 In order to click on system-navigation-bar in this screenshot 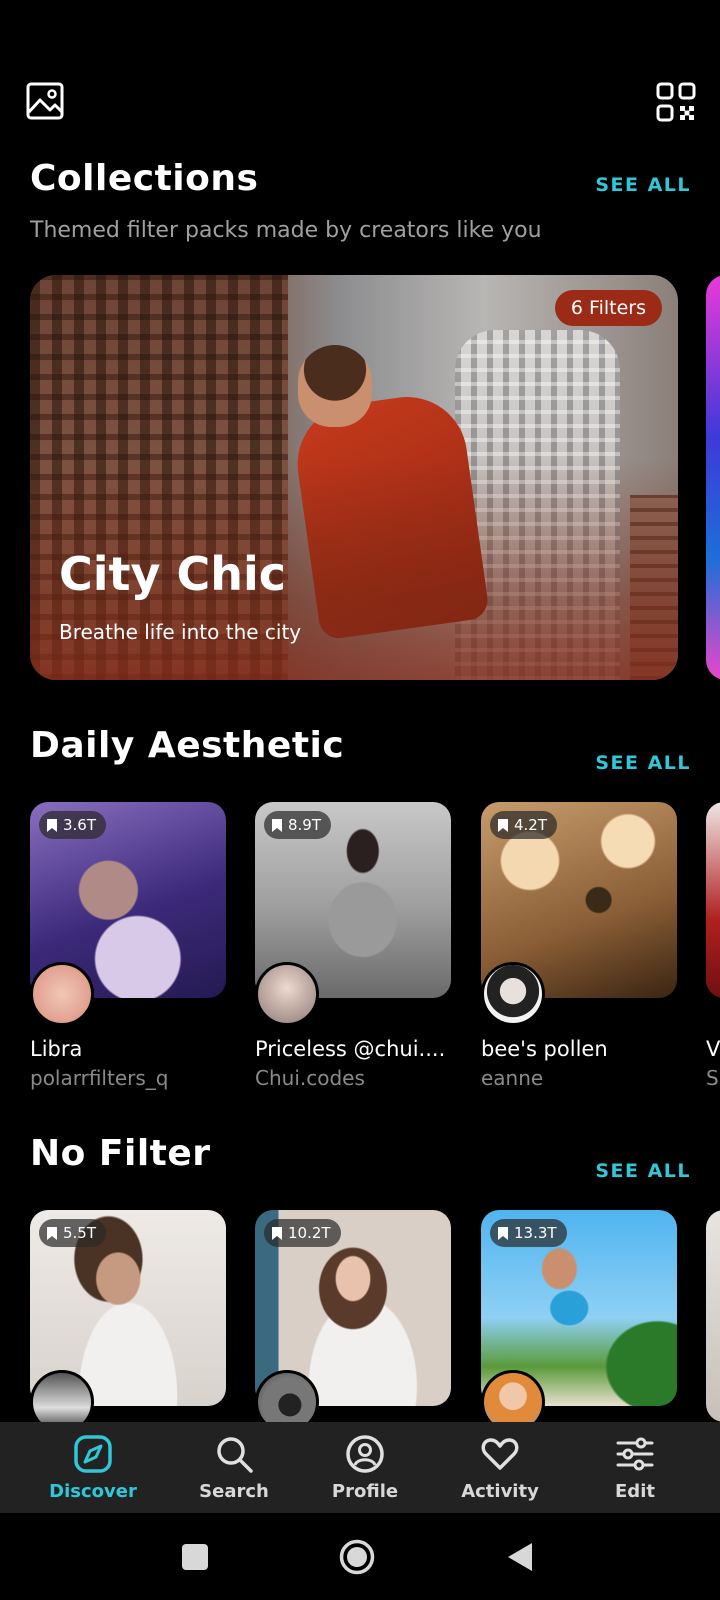, I will do `click(360, 1556)`.